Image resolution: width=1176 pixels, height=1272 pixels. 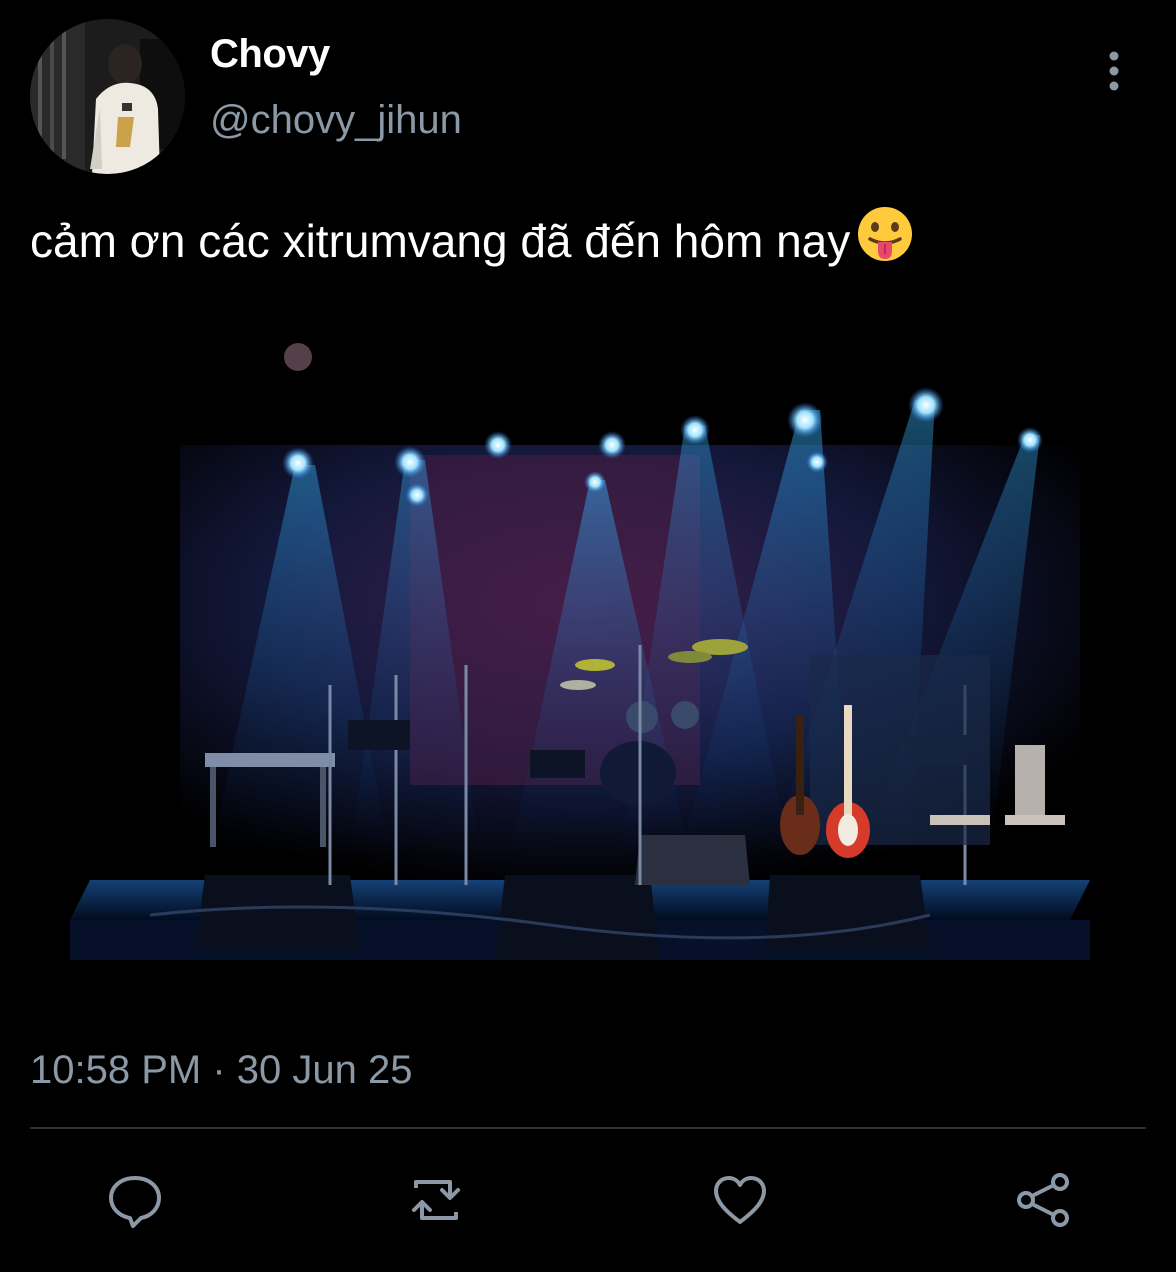 What do you see at coordinates (221, 1070) in the screenshot?
I see `tweet-timestamp: 10:58 PM · 30 Jun 25` at bounding box center [221, 1070].